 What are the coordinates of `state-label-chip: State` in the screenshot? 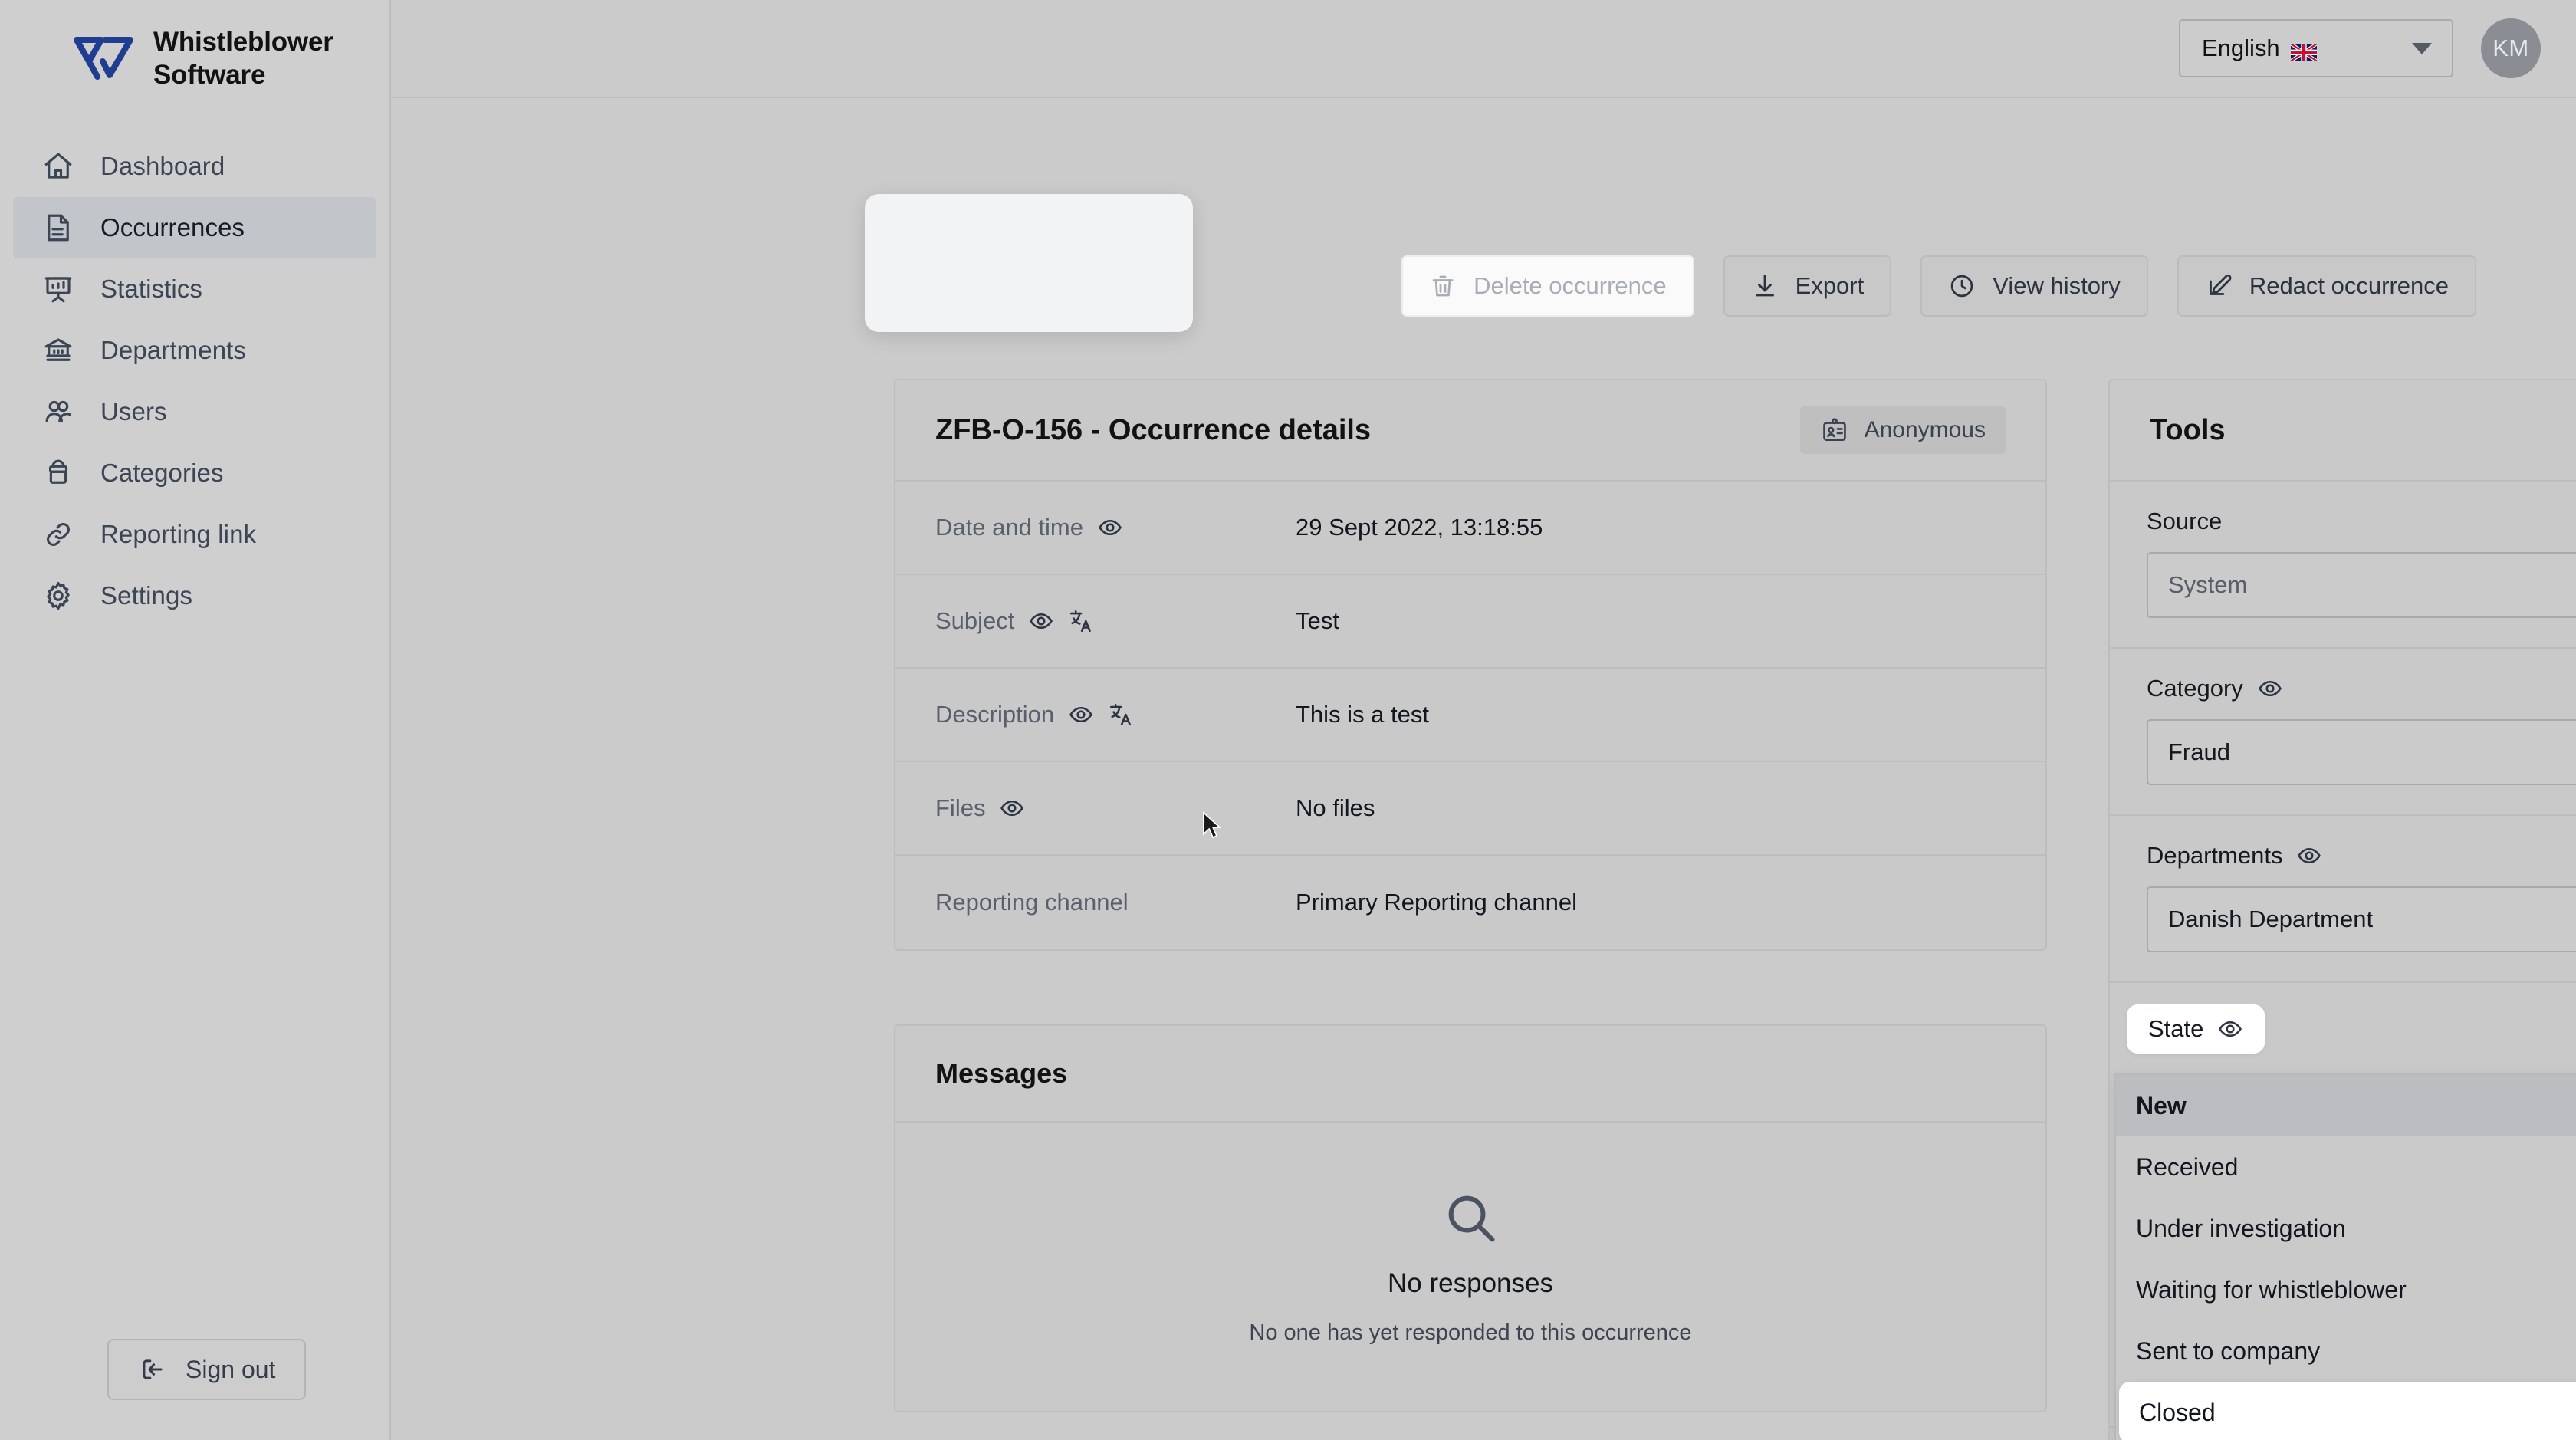 It's located at (2196, 1029).